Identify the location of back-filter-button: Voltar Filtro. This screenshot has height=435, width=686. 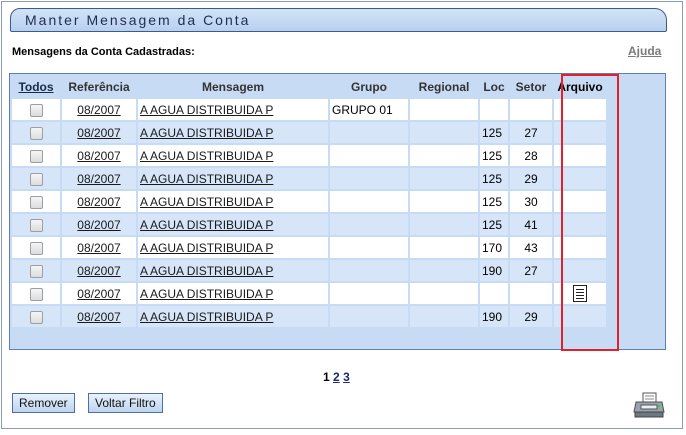
(125, 403).